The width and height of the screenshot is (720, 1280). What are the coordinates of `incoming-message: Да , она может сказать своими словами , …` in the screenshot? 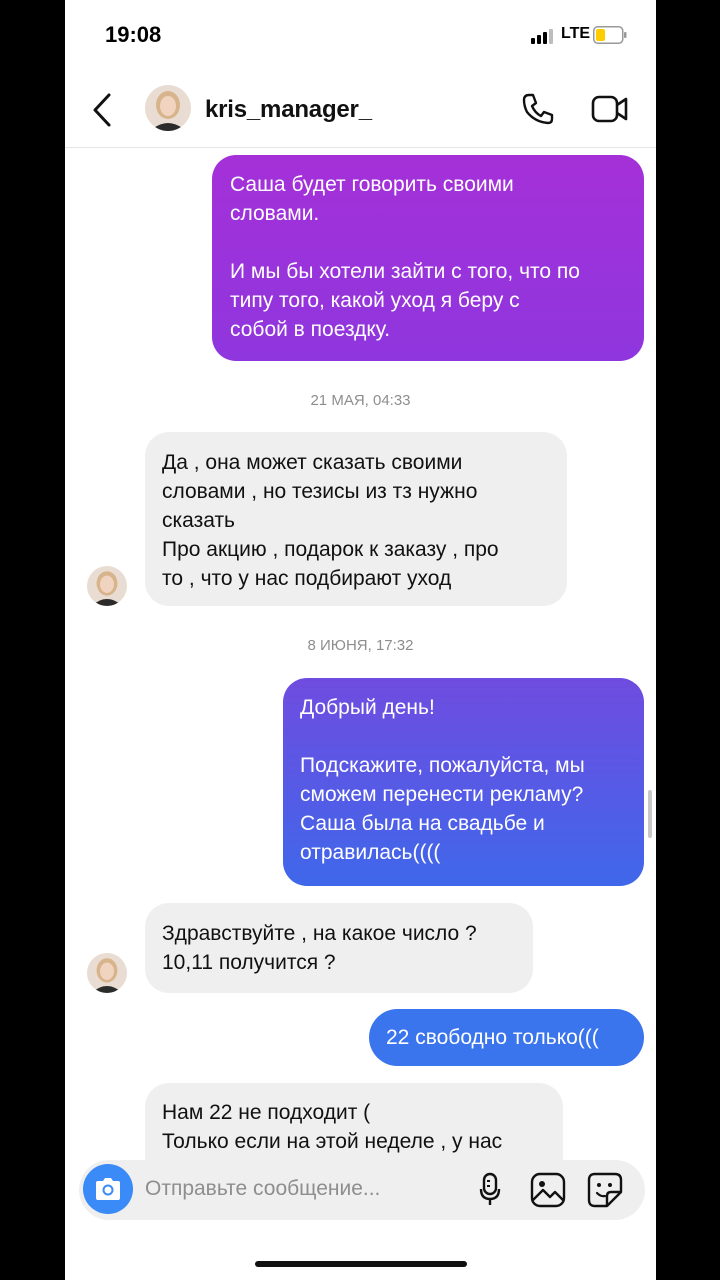 It's located at (356, 519).